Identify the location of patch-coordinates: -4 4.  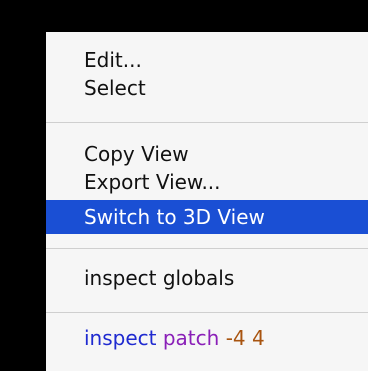
(245, 338).